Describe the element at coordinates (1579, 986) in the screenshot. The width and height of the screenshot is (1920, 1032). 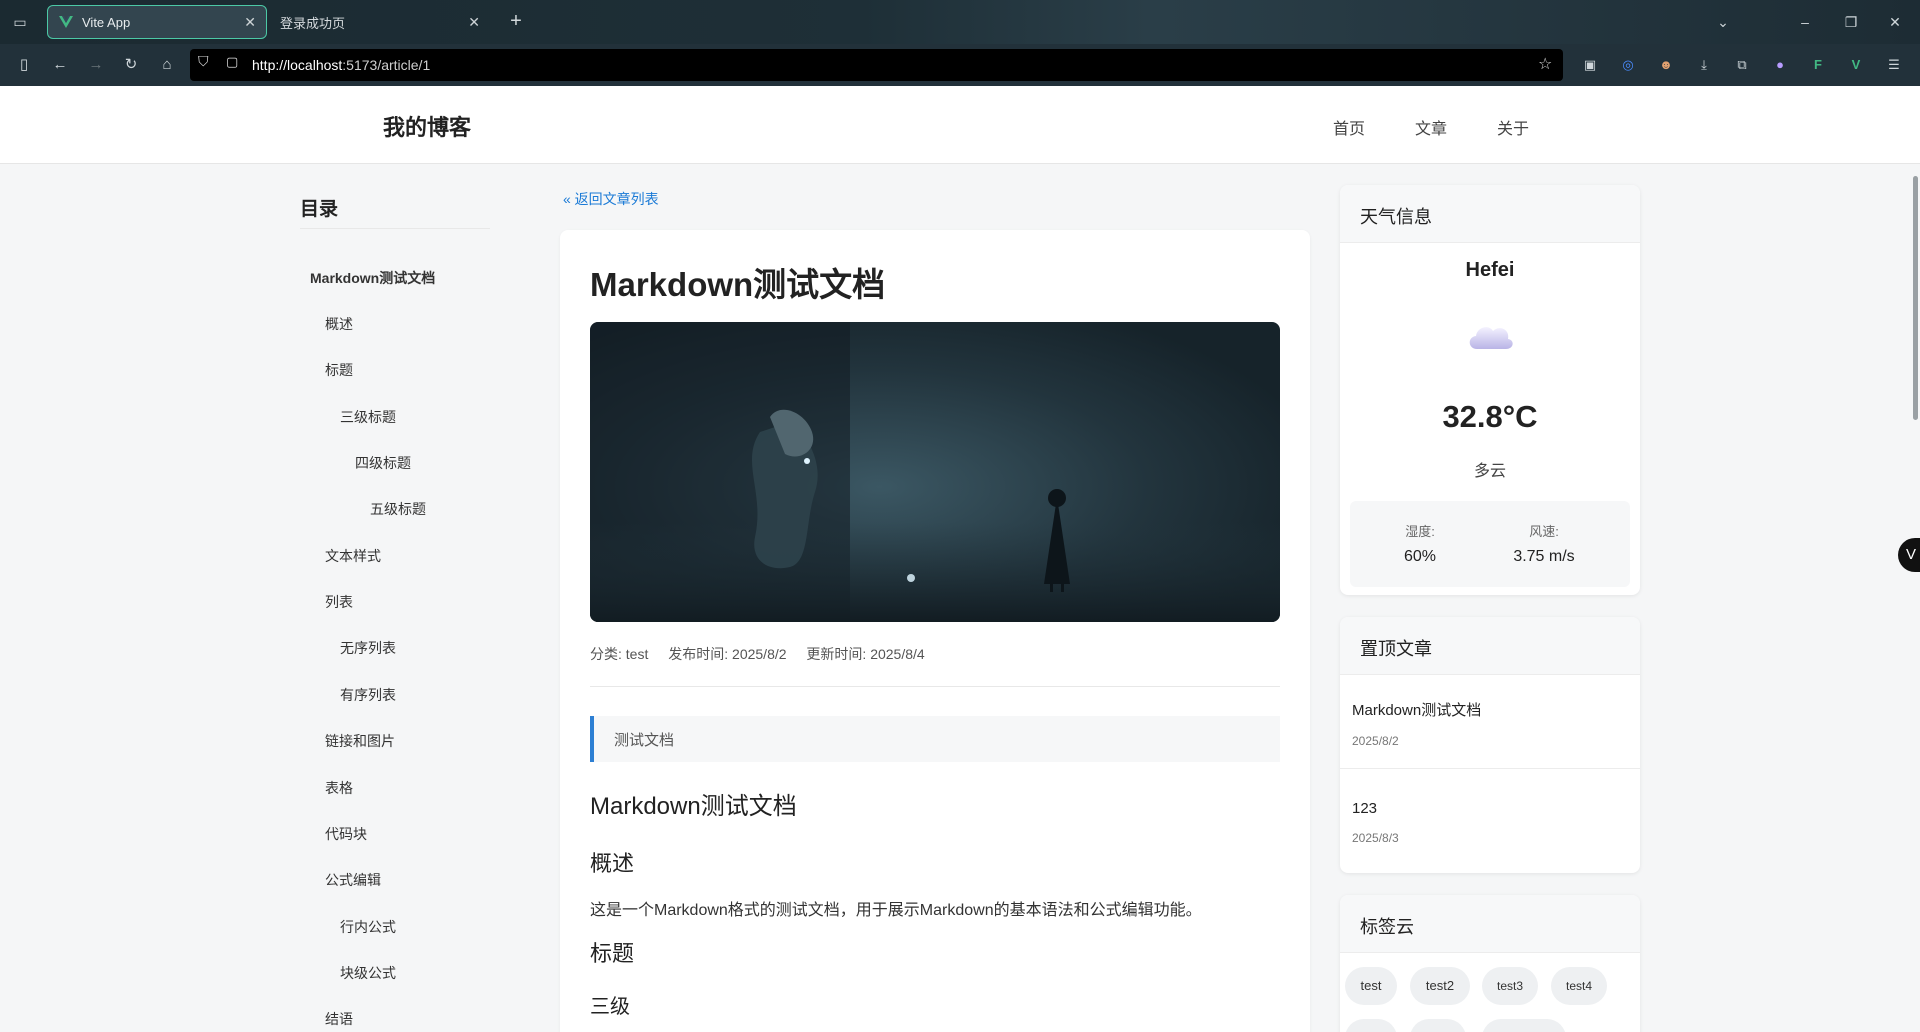
I see `tag-chip: test4` at that location.